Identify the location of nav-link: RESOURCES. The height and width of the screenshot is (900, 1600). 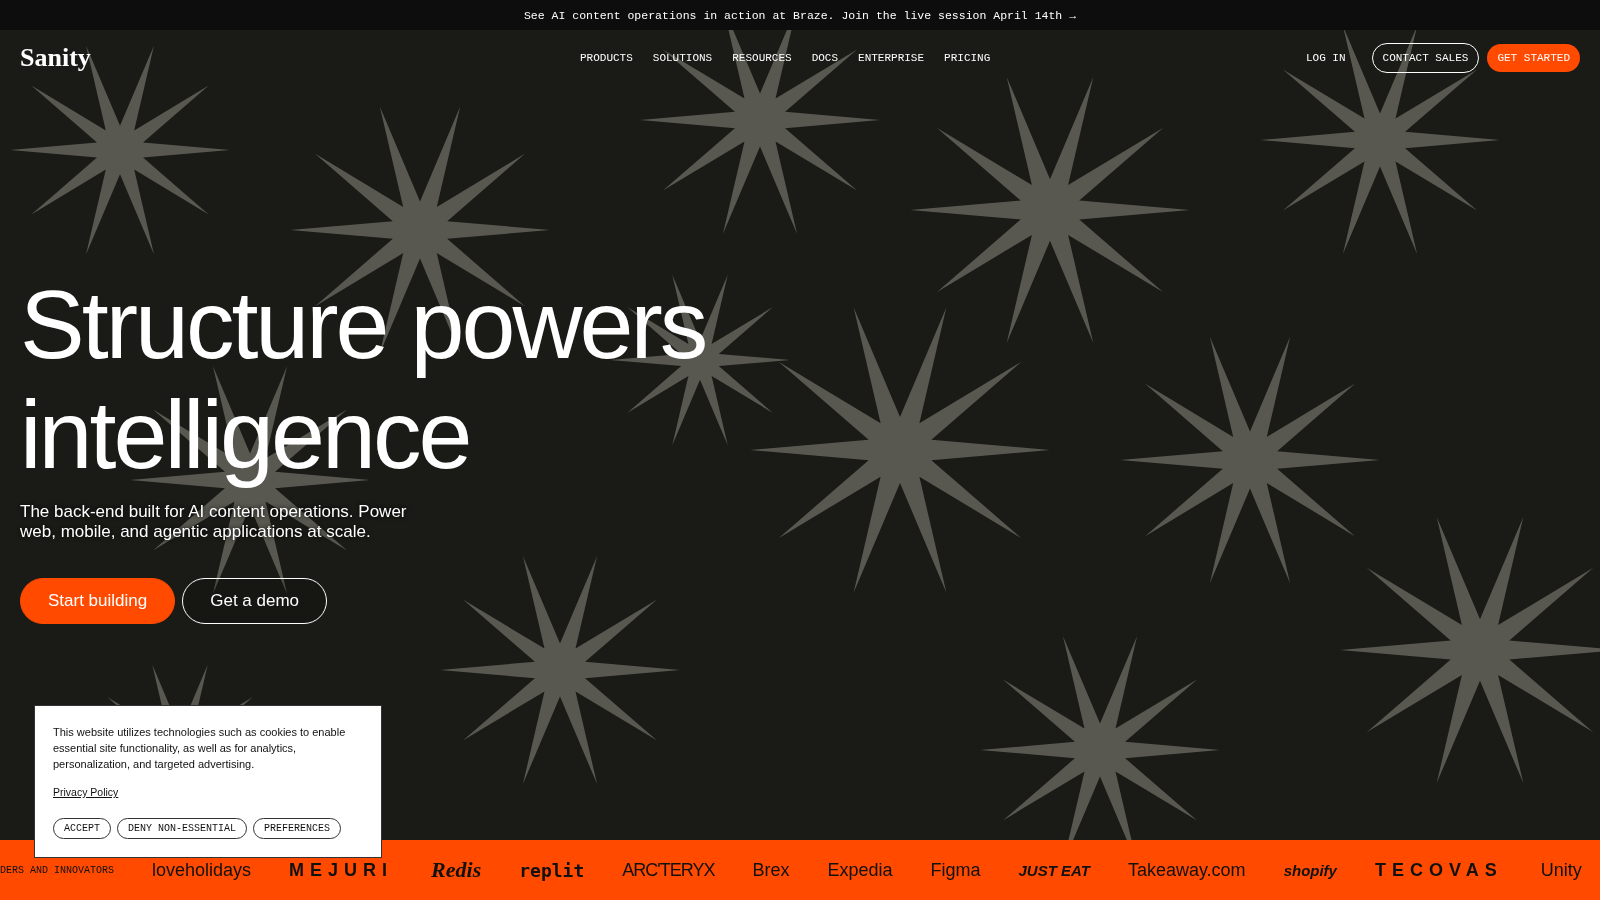
(762, 58).